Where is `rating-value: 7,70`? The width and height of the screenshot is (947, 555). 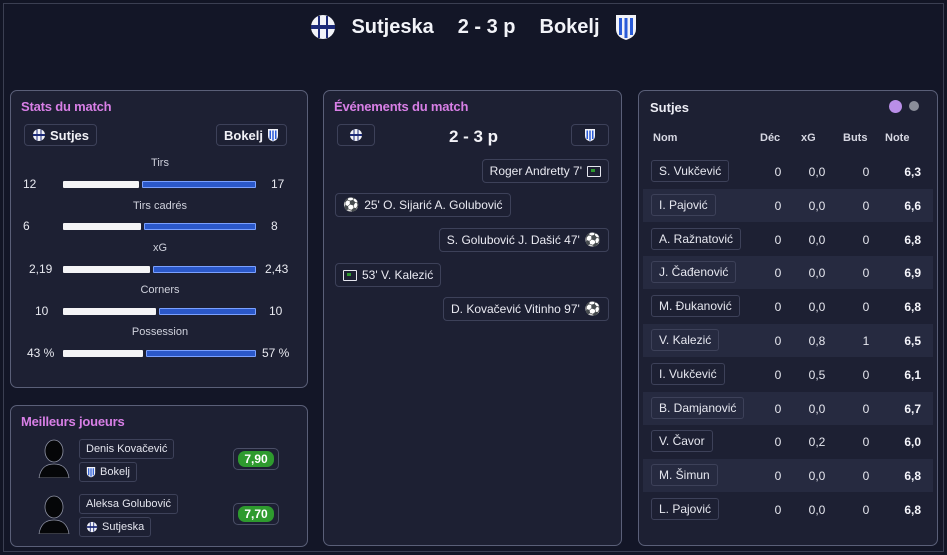 rating-value: 7,70 is located at coordinates (256, 514).